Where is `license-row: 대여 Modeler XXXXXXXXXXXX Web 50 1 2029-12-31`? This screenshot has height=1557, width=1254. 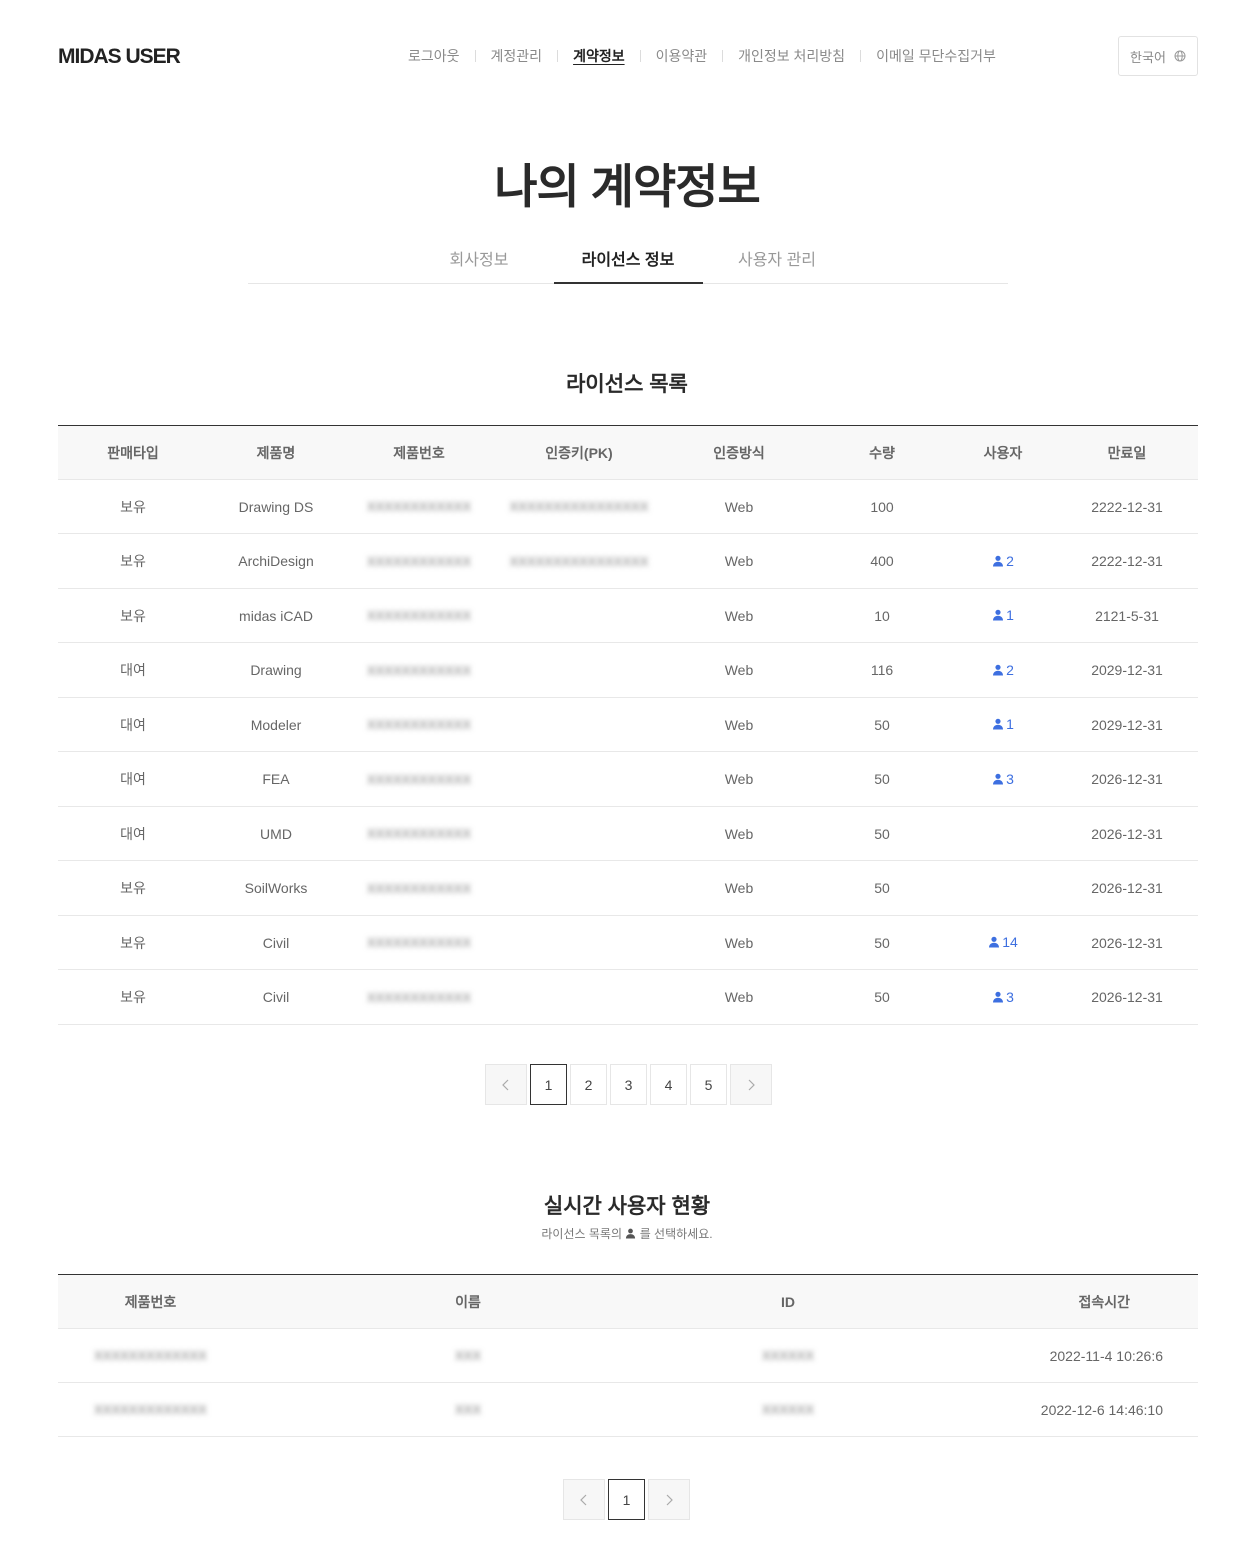 license-row: 대여 Modeler XXXXXXXXXXXX Web 50 1 2029-12-31 is located at coordinates (628, 725).